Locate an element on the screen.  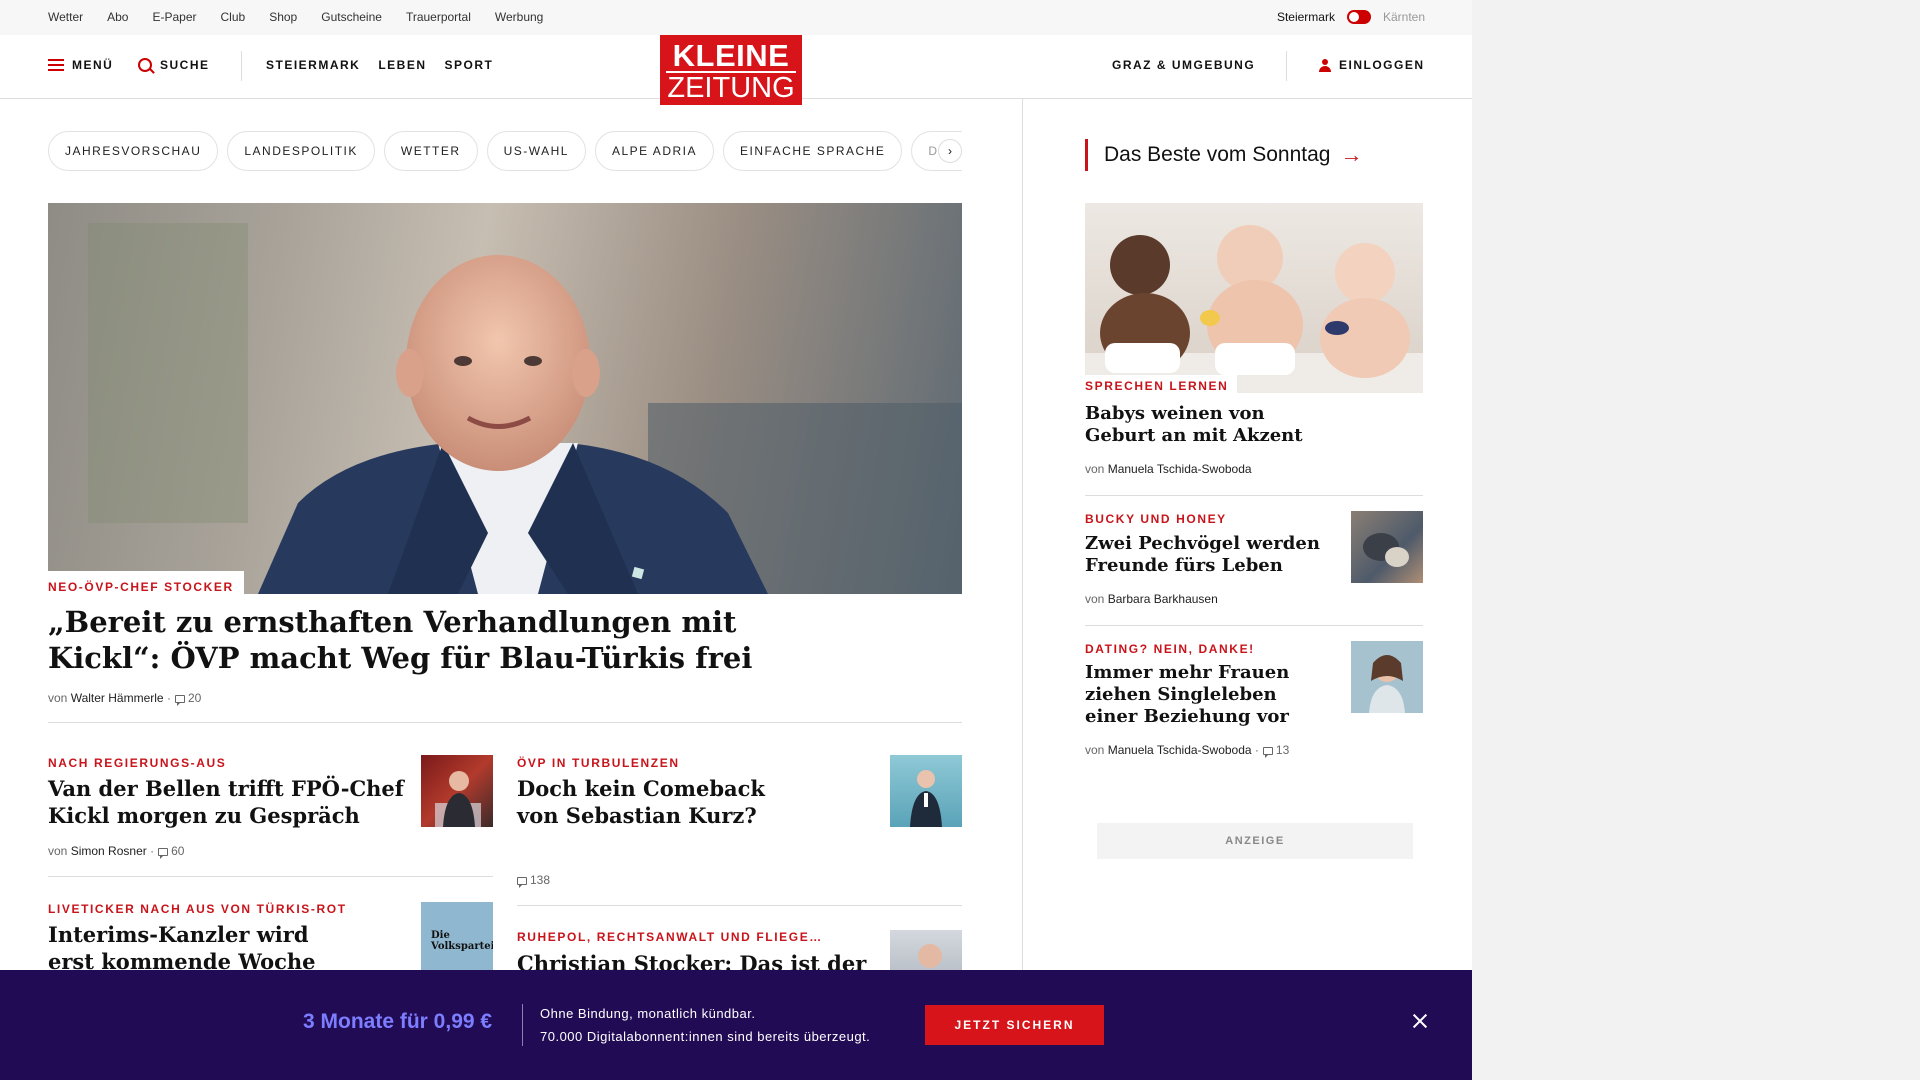
region-toggle is located at coordinates (1358, 17).